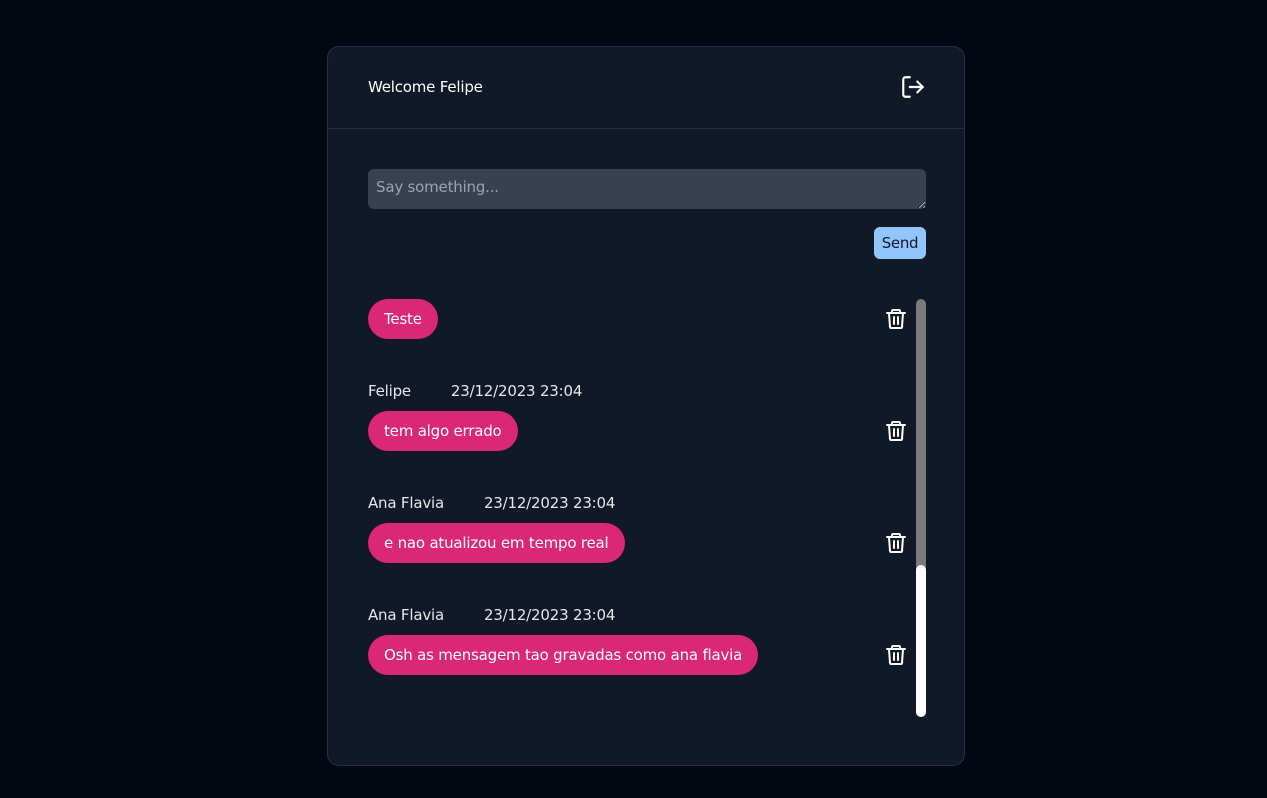 This screenshot has height=798, width=1267. I want to click on message-meta: Felipe 23/12/2023 23:04, so click(475, 391).